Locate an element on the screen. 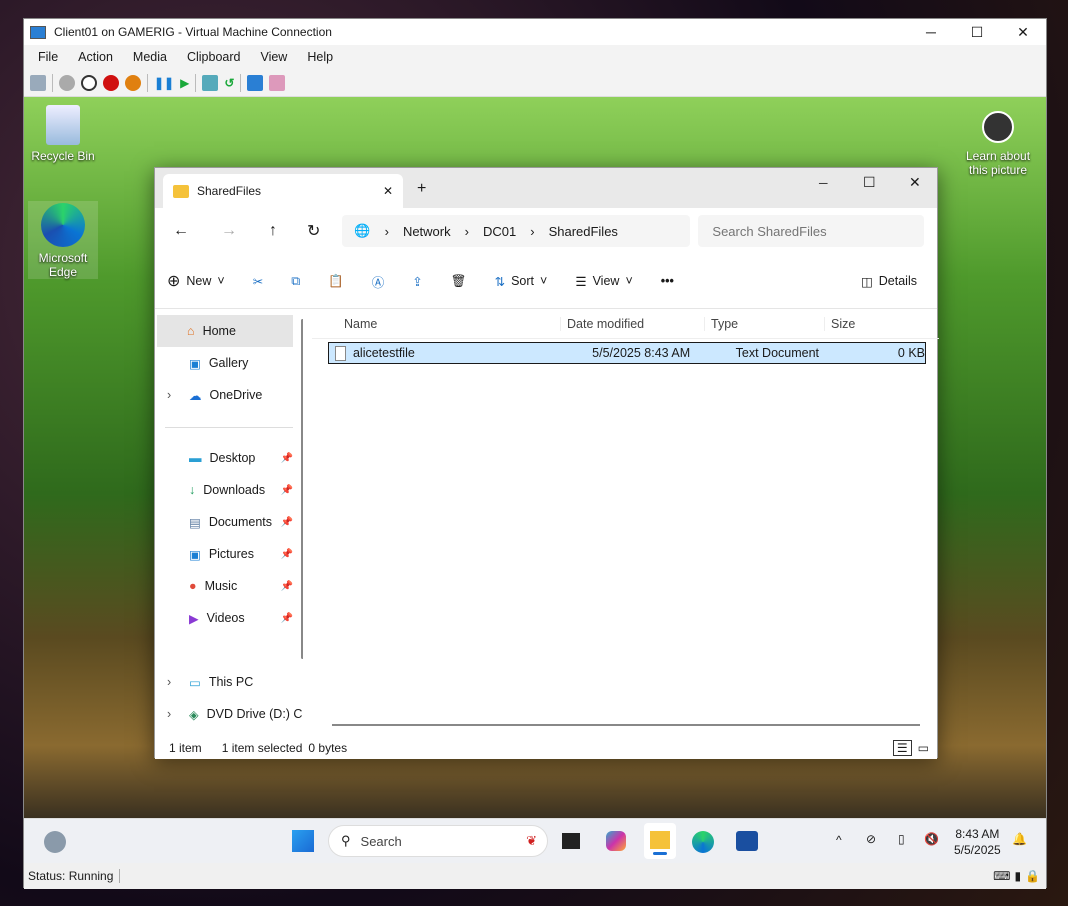 Image resolution: width=1068 pixels, height=906 pixels. new-tab-button: + is located at coordinates (421, 189).